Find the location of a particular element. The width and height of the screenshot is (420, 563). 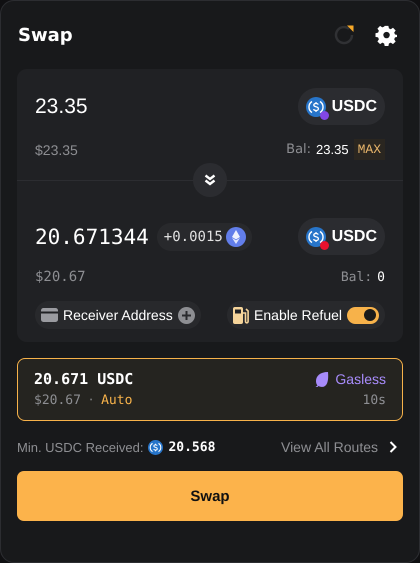

swap-button: Swap is located at coordinates (210, 496).